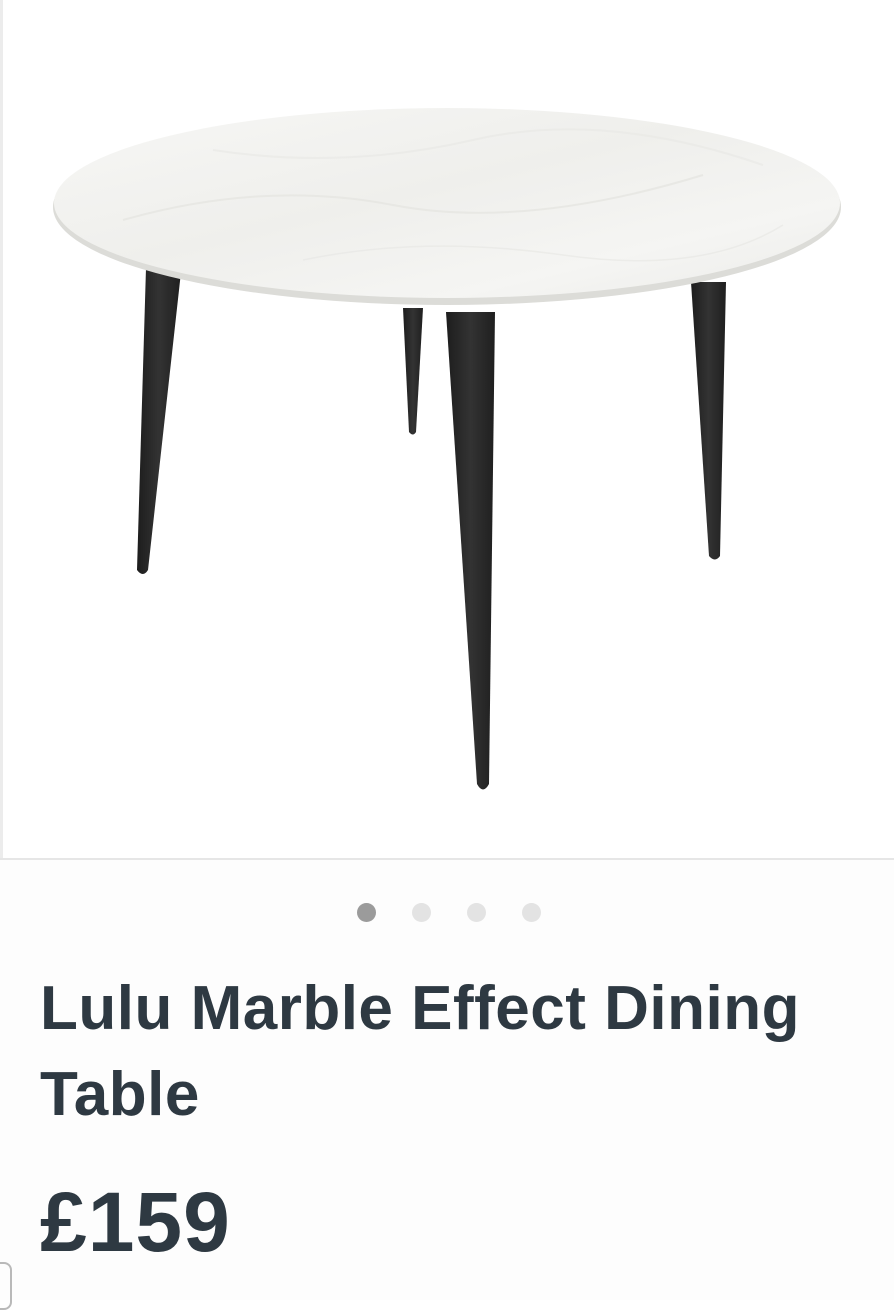  I want to click on table-leg-back, so click(413, 371).